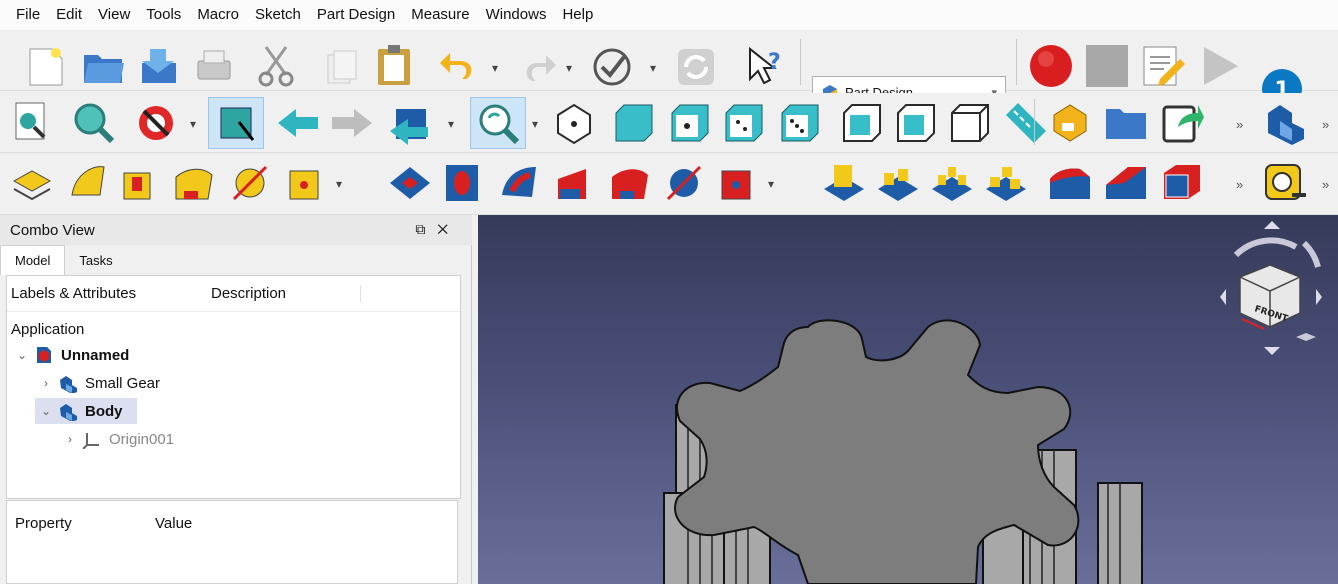 The height and width of the screenshot is (584, 1338). Describe the element at coordinates (114, 15) in the screenshot. I see `menu-view: View` at that location.